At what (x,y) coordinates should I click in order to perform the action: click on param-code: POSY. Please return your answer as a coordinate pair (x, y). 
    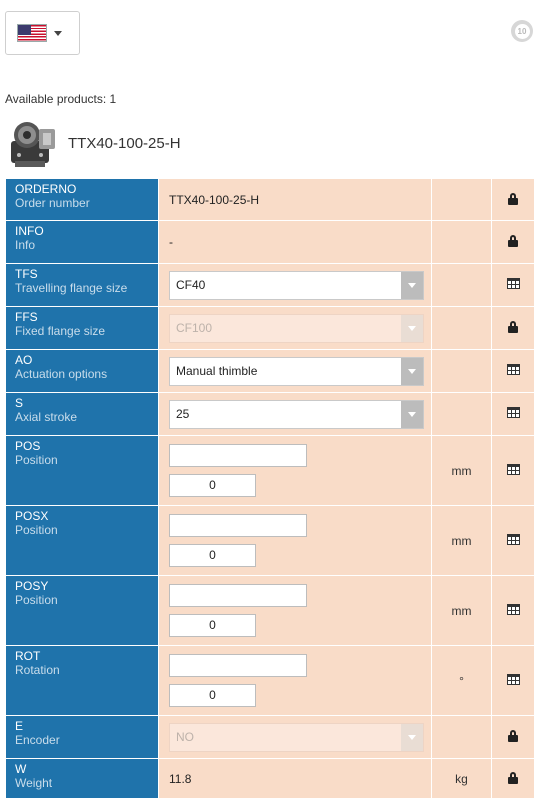
    Looking at the image, I should click on (32, 586).